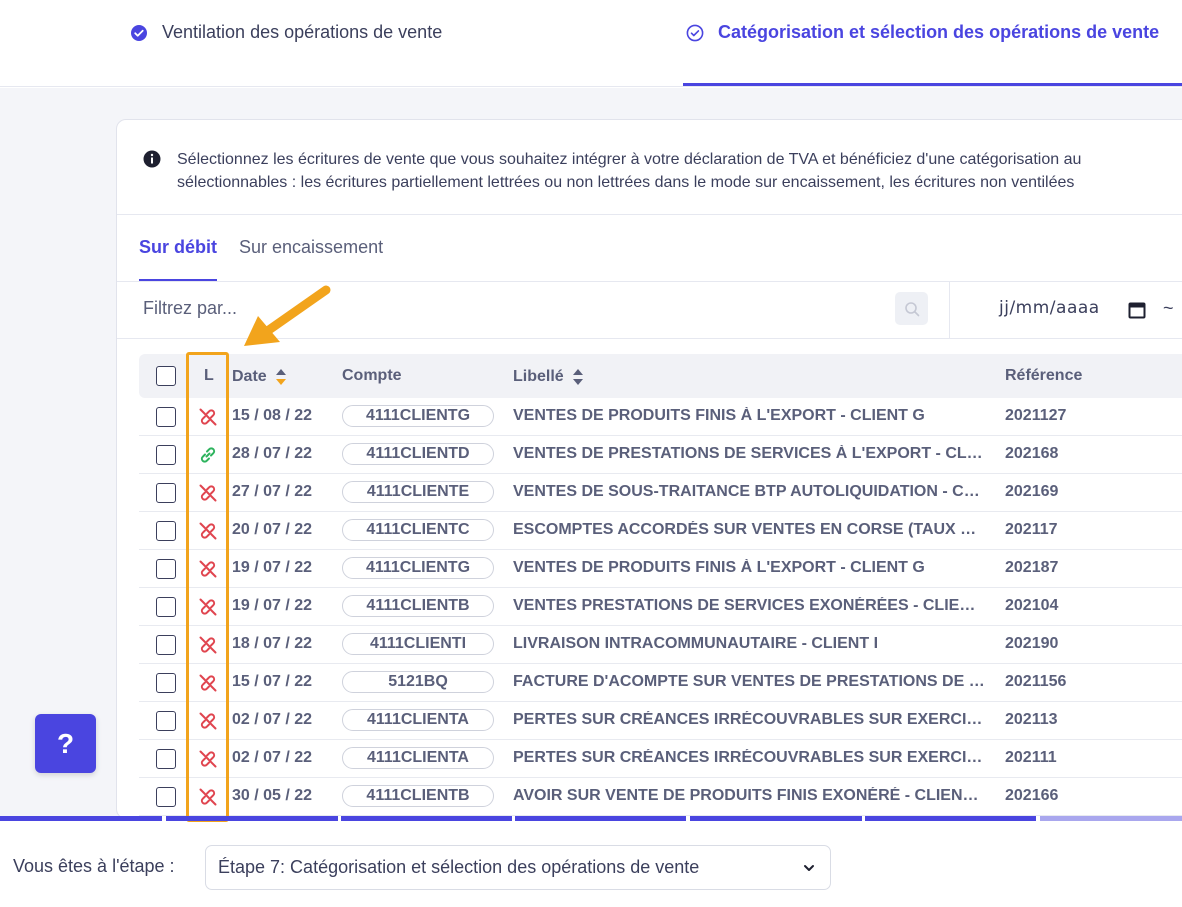 This screenshot has width=1182, height=907. I want to click on column-header-libelle: Libellé, so click(548, 377).